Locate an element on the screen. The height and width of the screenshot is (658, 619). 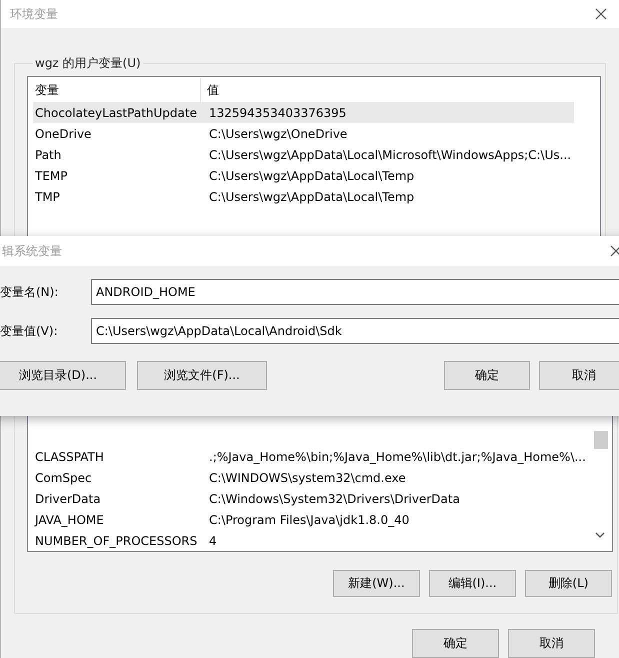
input-field: ANDROID_HOME is located at coordinates (355, 292).